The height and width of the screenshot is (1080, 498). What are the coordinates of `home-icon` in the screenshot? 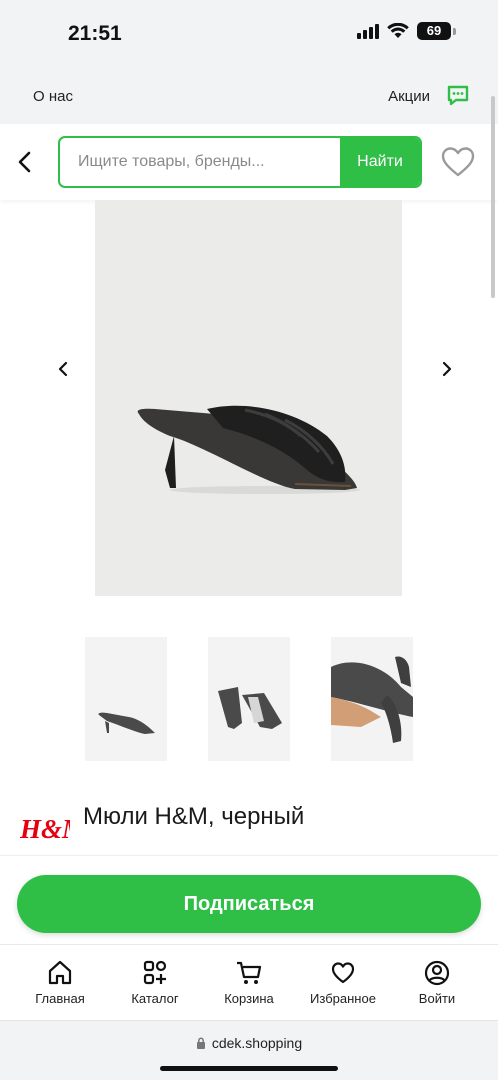 It's located at (60, 972).